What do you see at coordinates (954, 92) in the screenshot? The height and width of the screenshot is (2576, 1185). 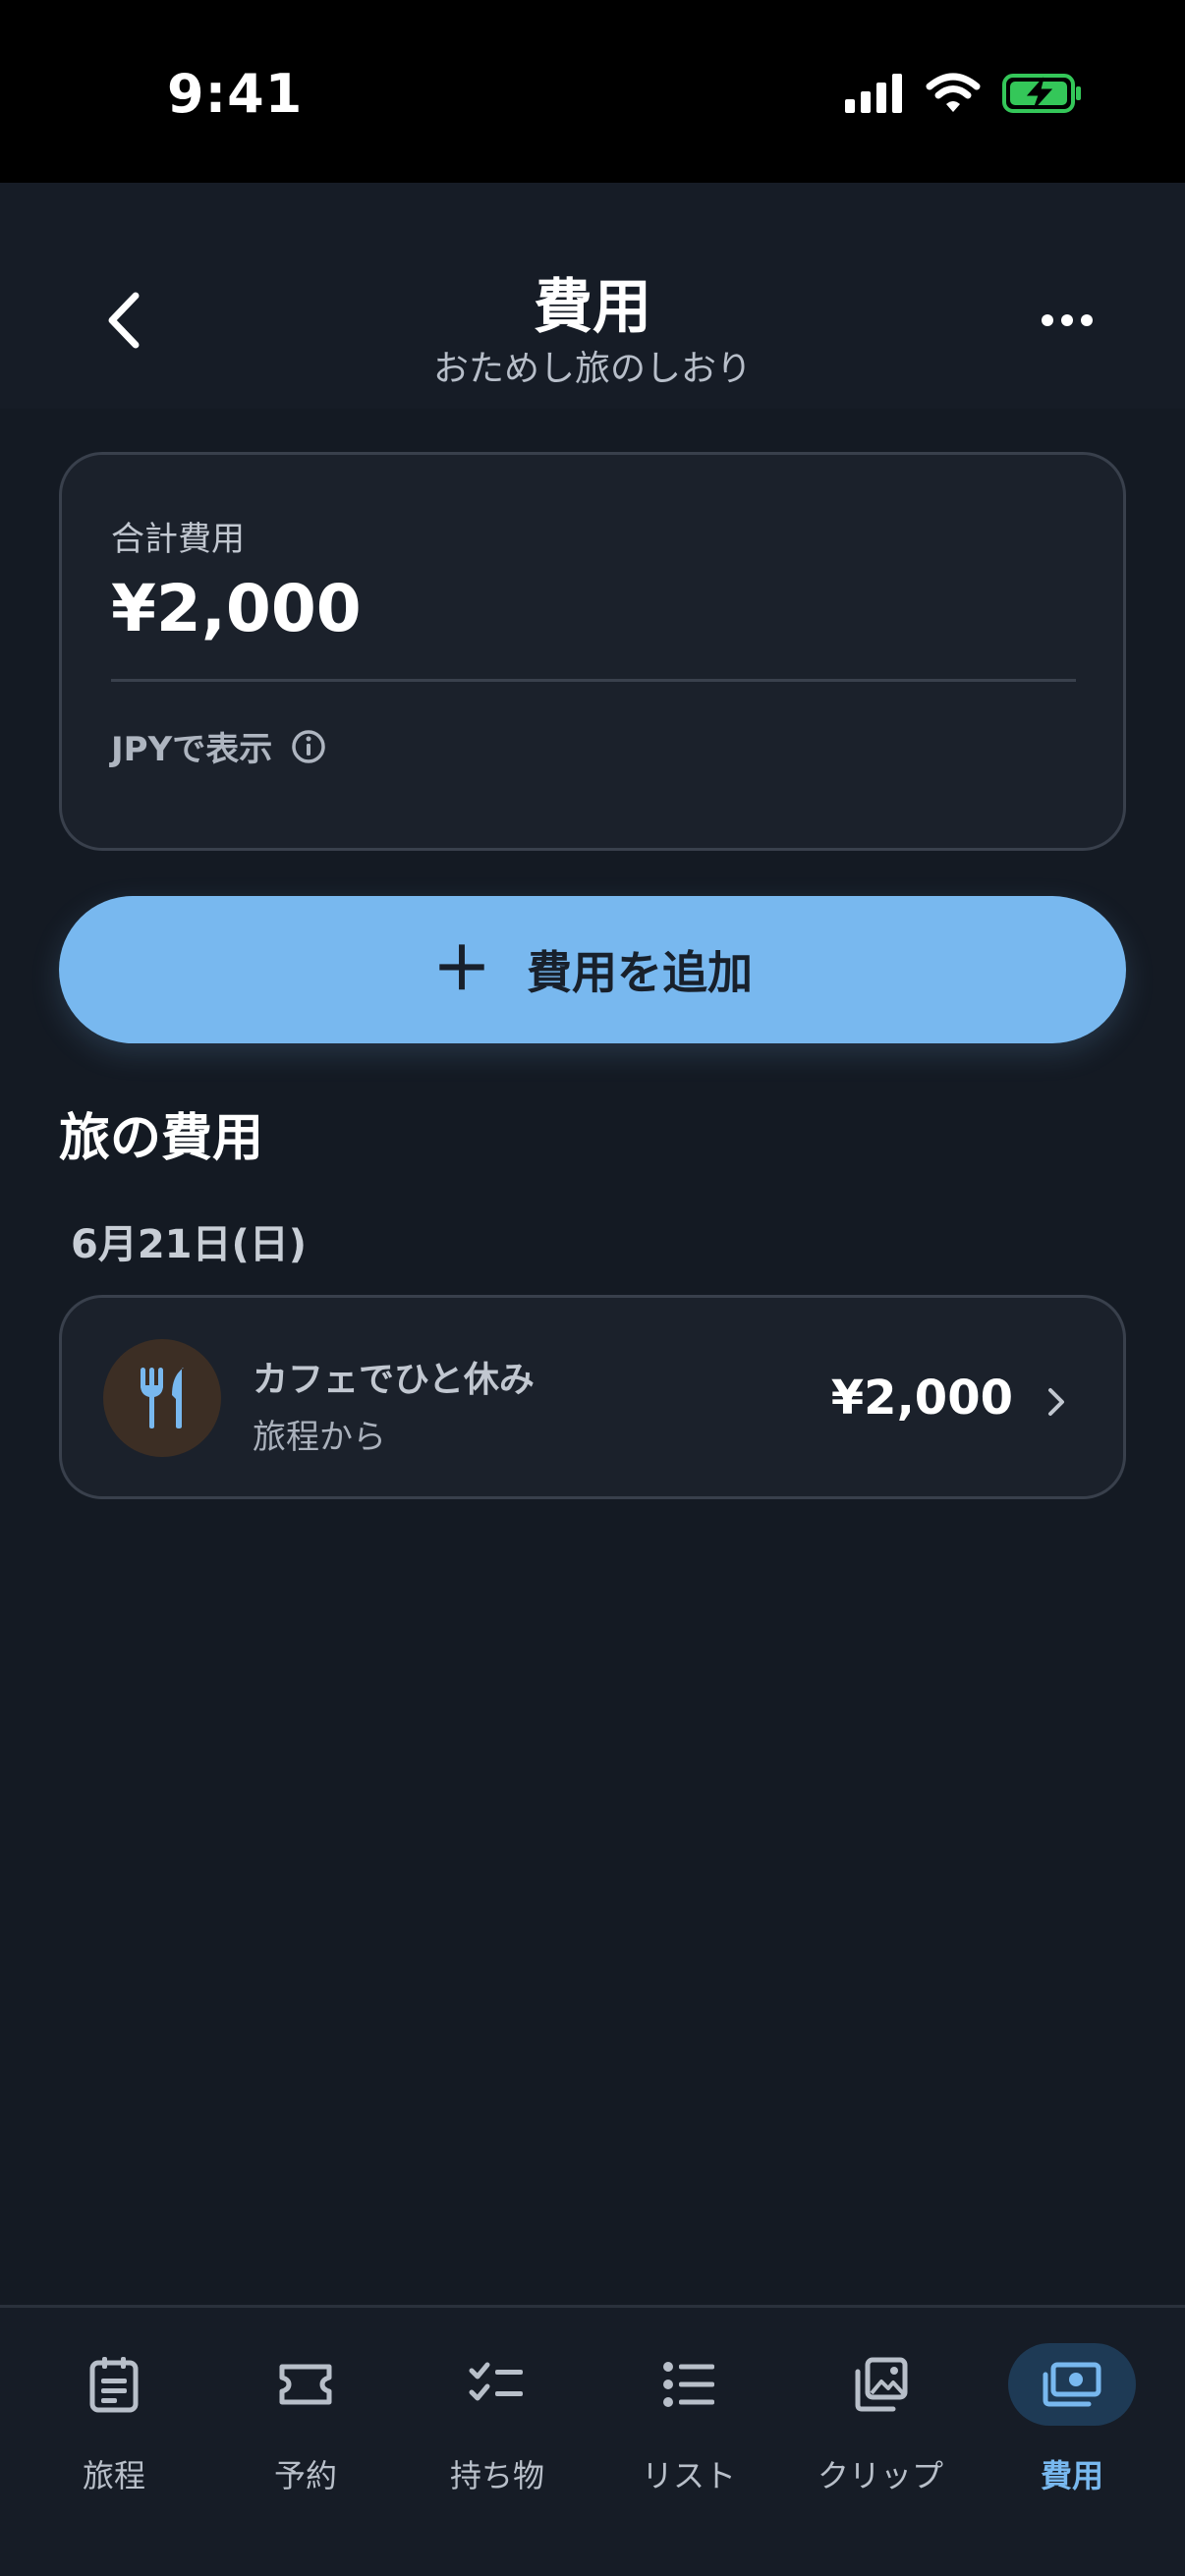 I see `wifi-icon` at bounding box center [954, 92].